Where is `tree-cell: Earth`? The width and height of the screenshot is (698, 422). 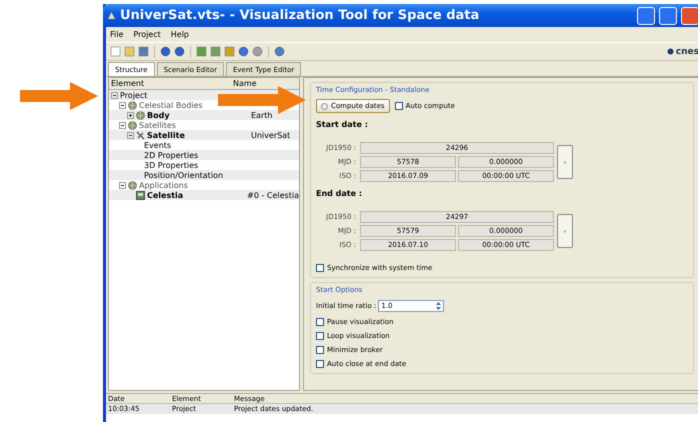 tree-cell: Earth is located at coordinates (261, 115).